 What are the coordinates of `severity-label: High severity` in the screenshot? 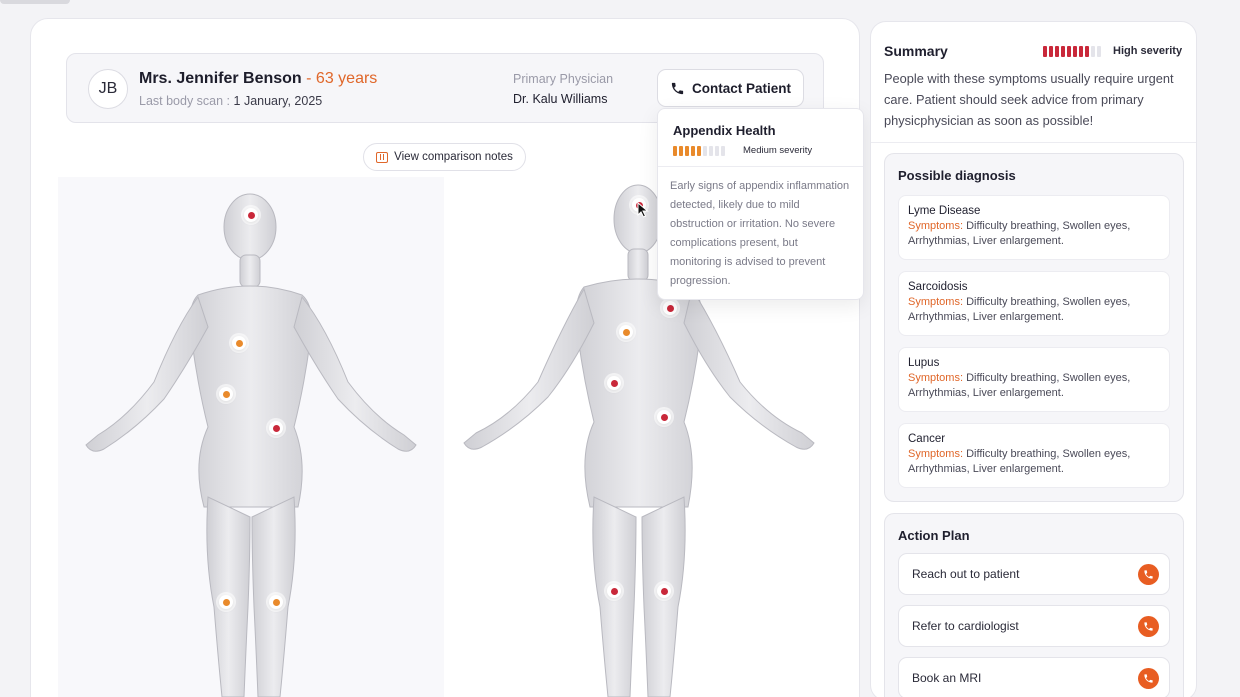 It's located at (1148, 51).